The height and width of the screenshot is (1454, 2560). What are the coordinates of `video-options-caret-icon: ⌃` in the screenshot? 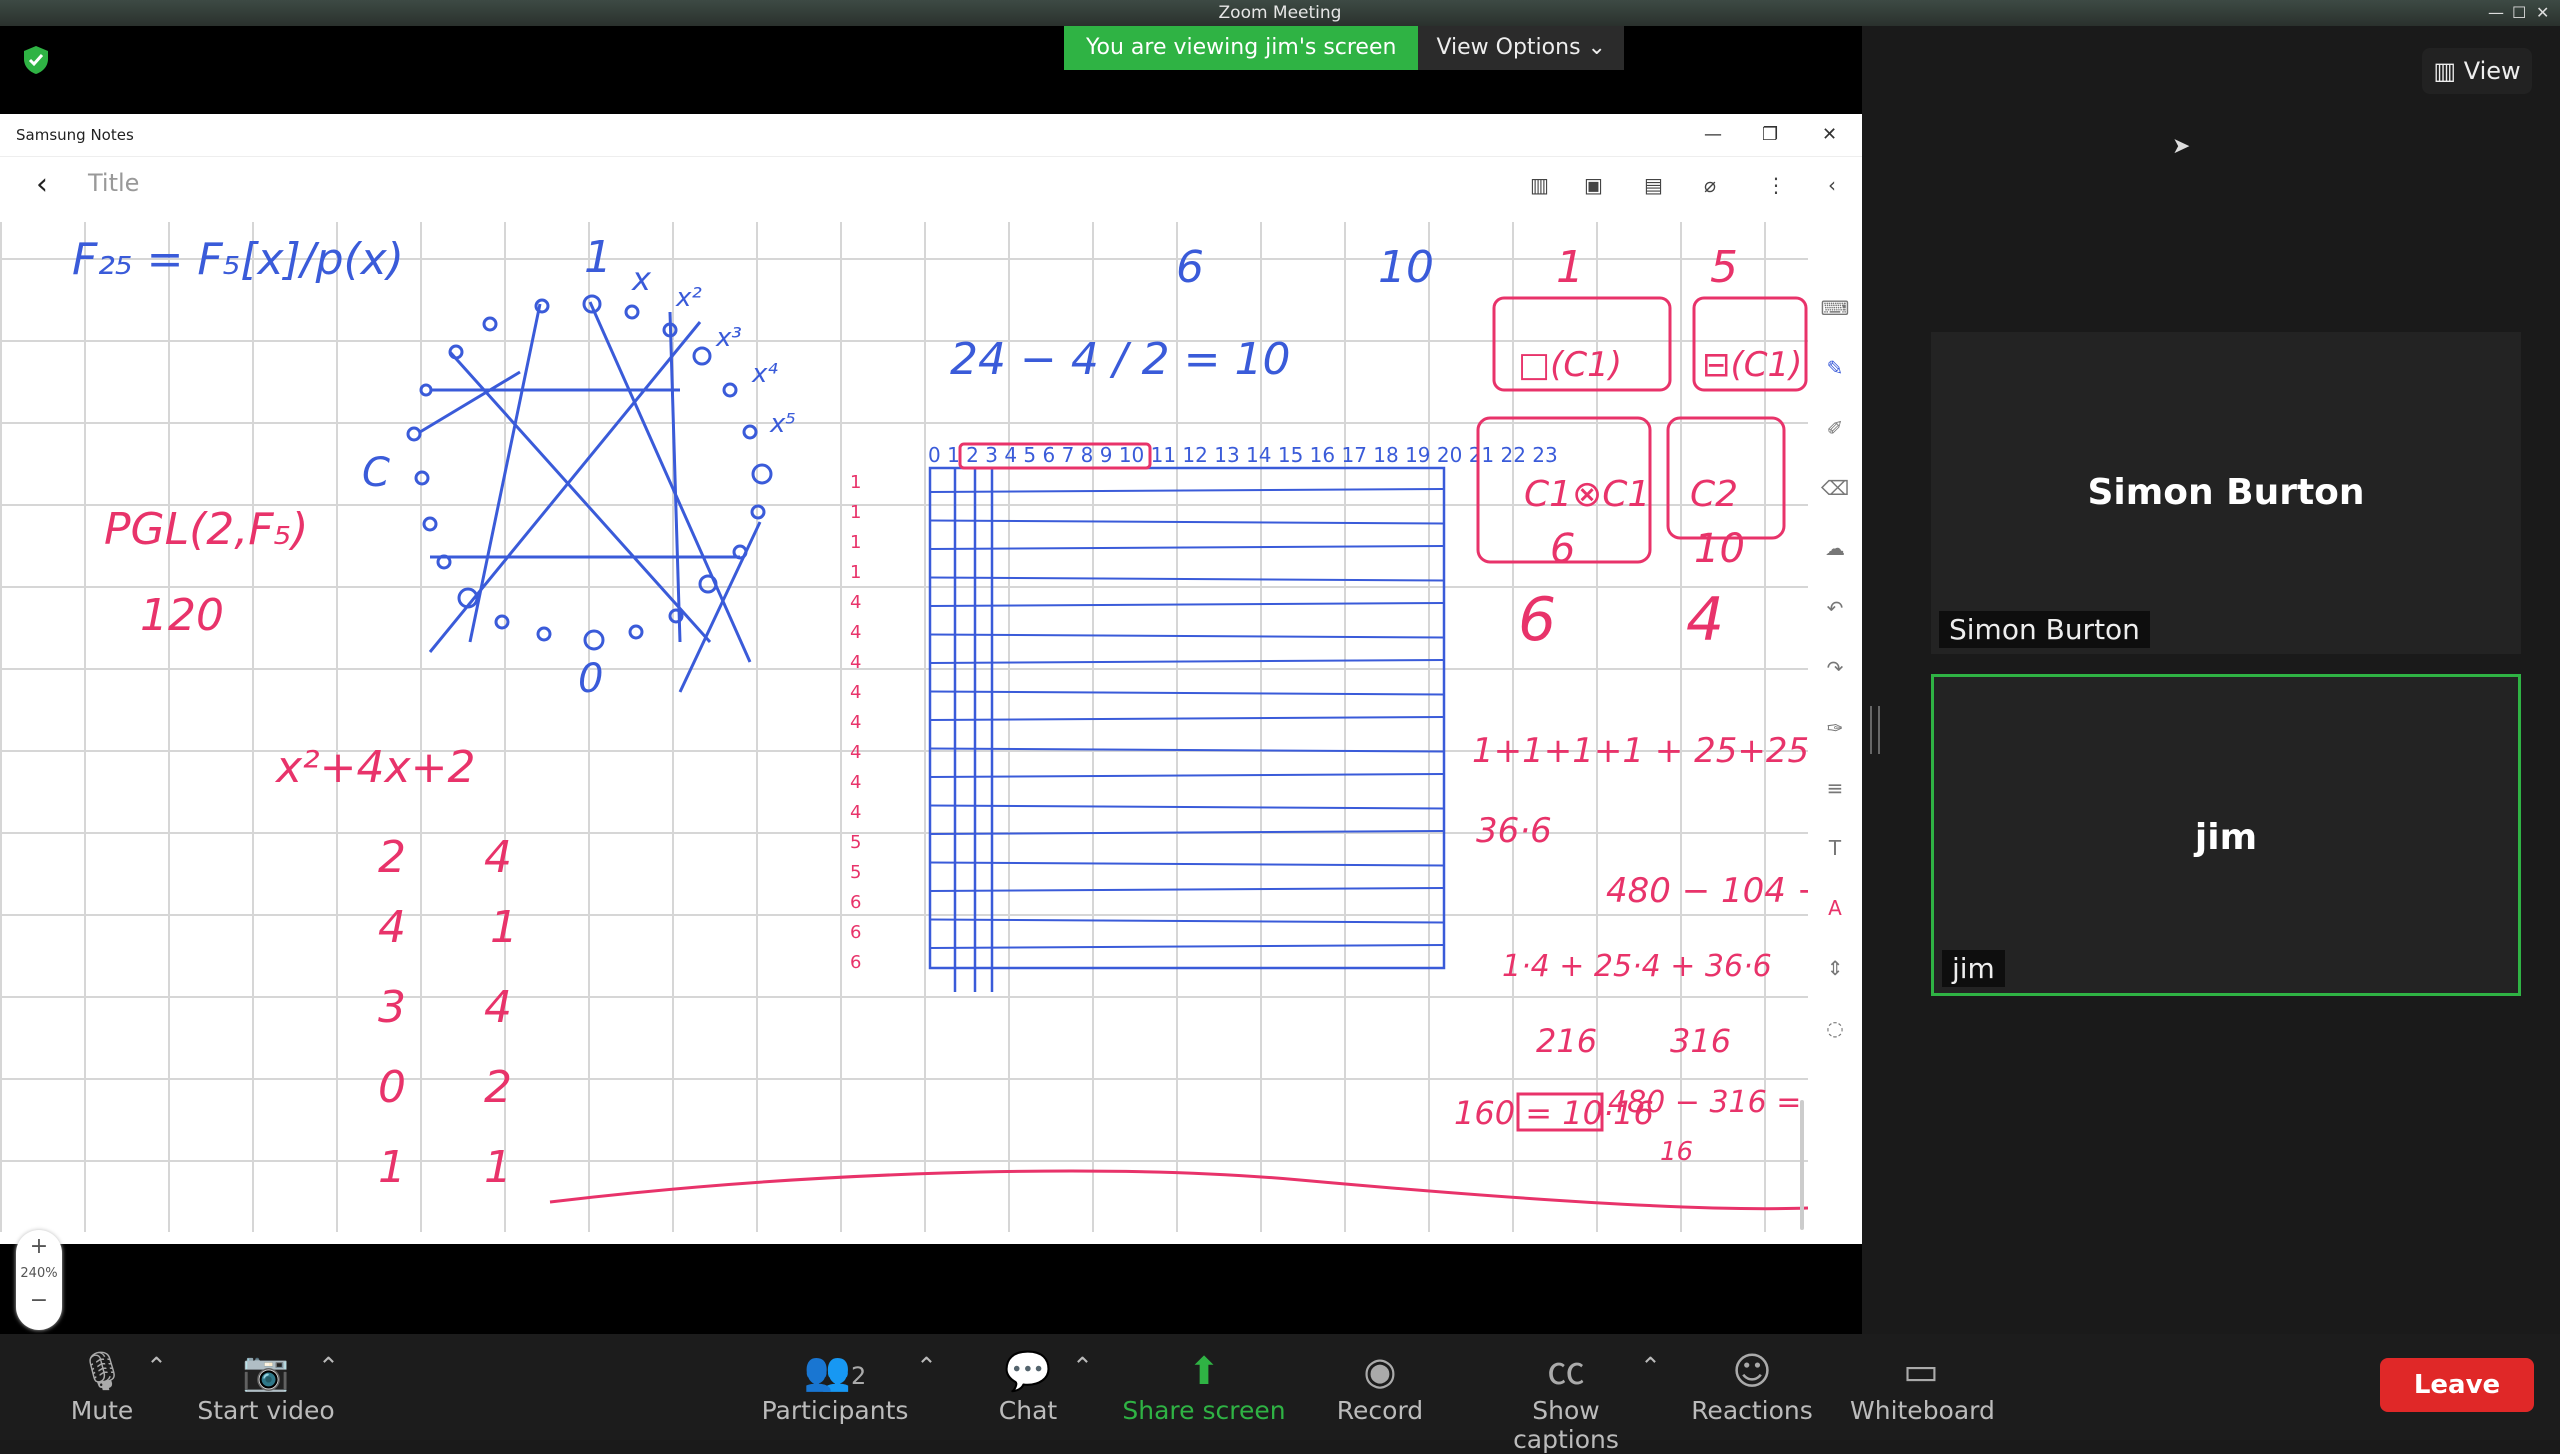 It's located at (328, 1366).